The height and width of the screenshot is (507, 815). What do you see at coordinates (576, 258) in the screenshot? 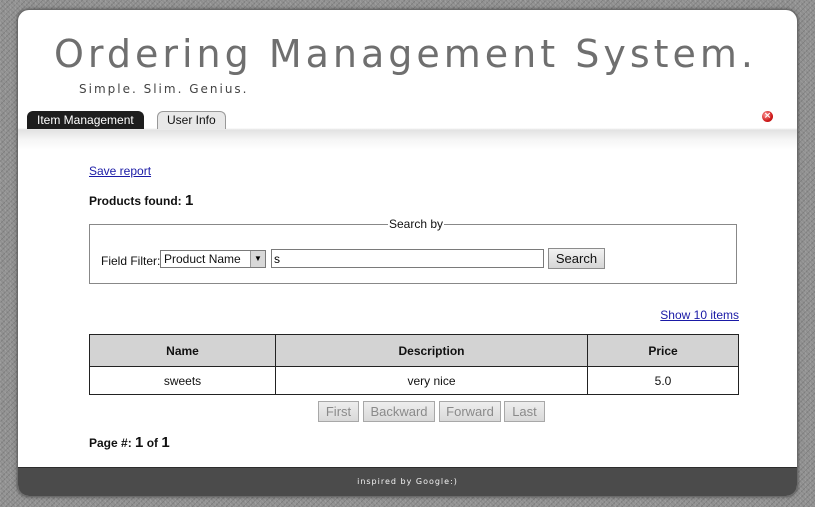
I see `search-button: Search` at bounding box center [576, 258].